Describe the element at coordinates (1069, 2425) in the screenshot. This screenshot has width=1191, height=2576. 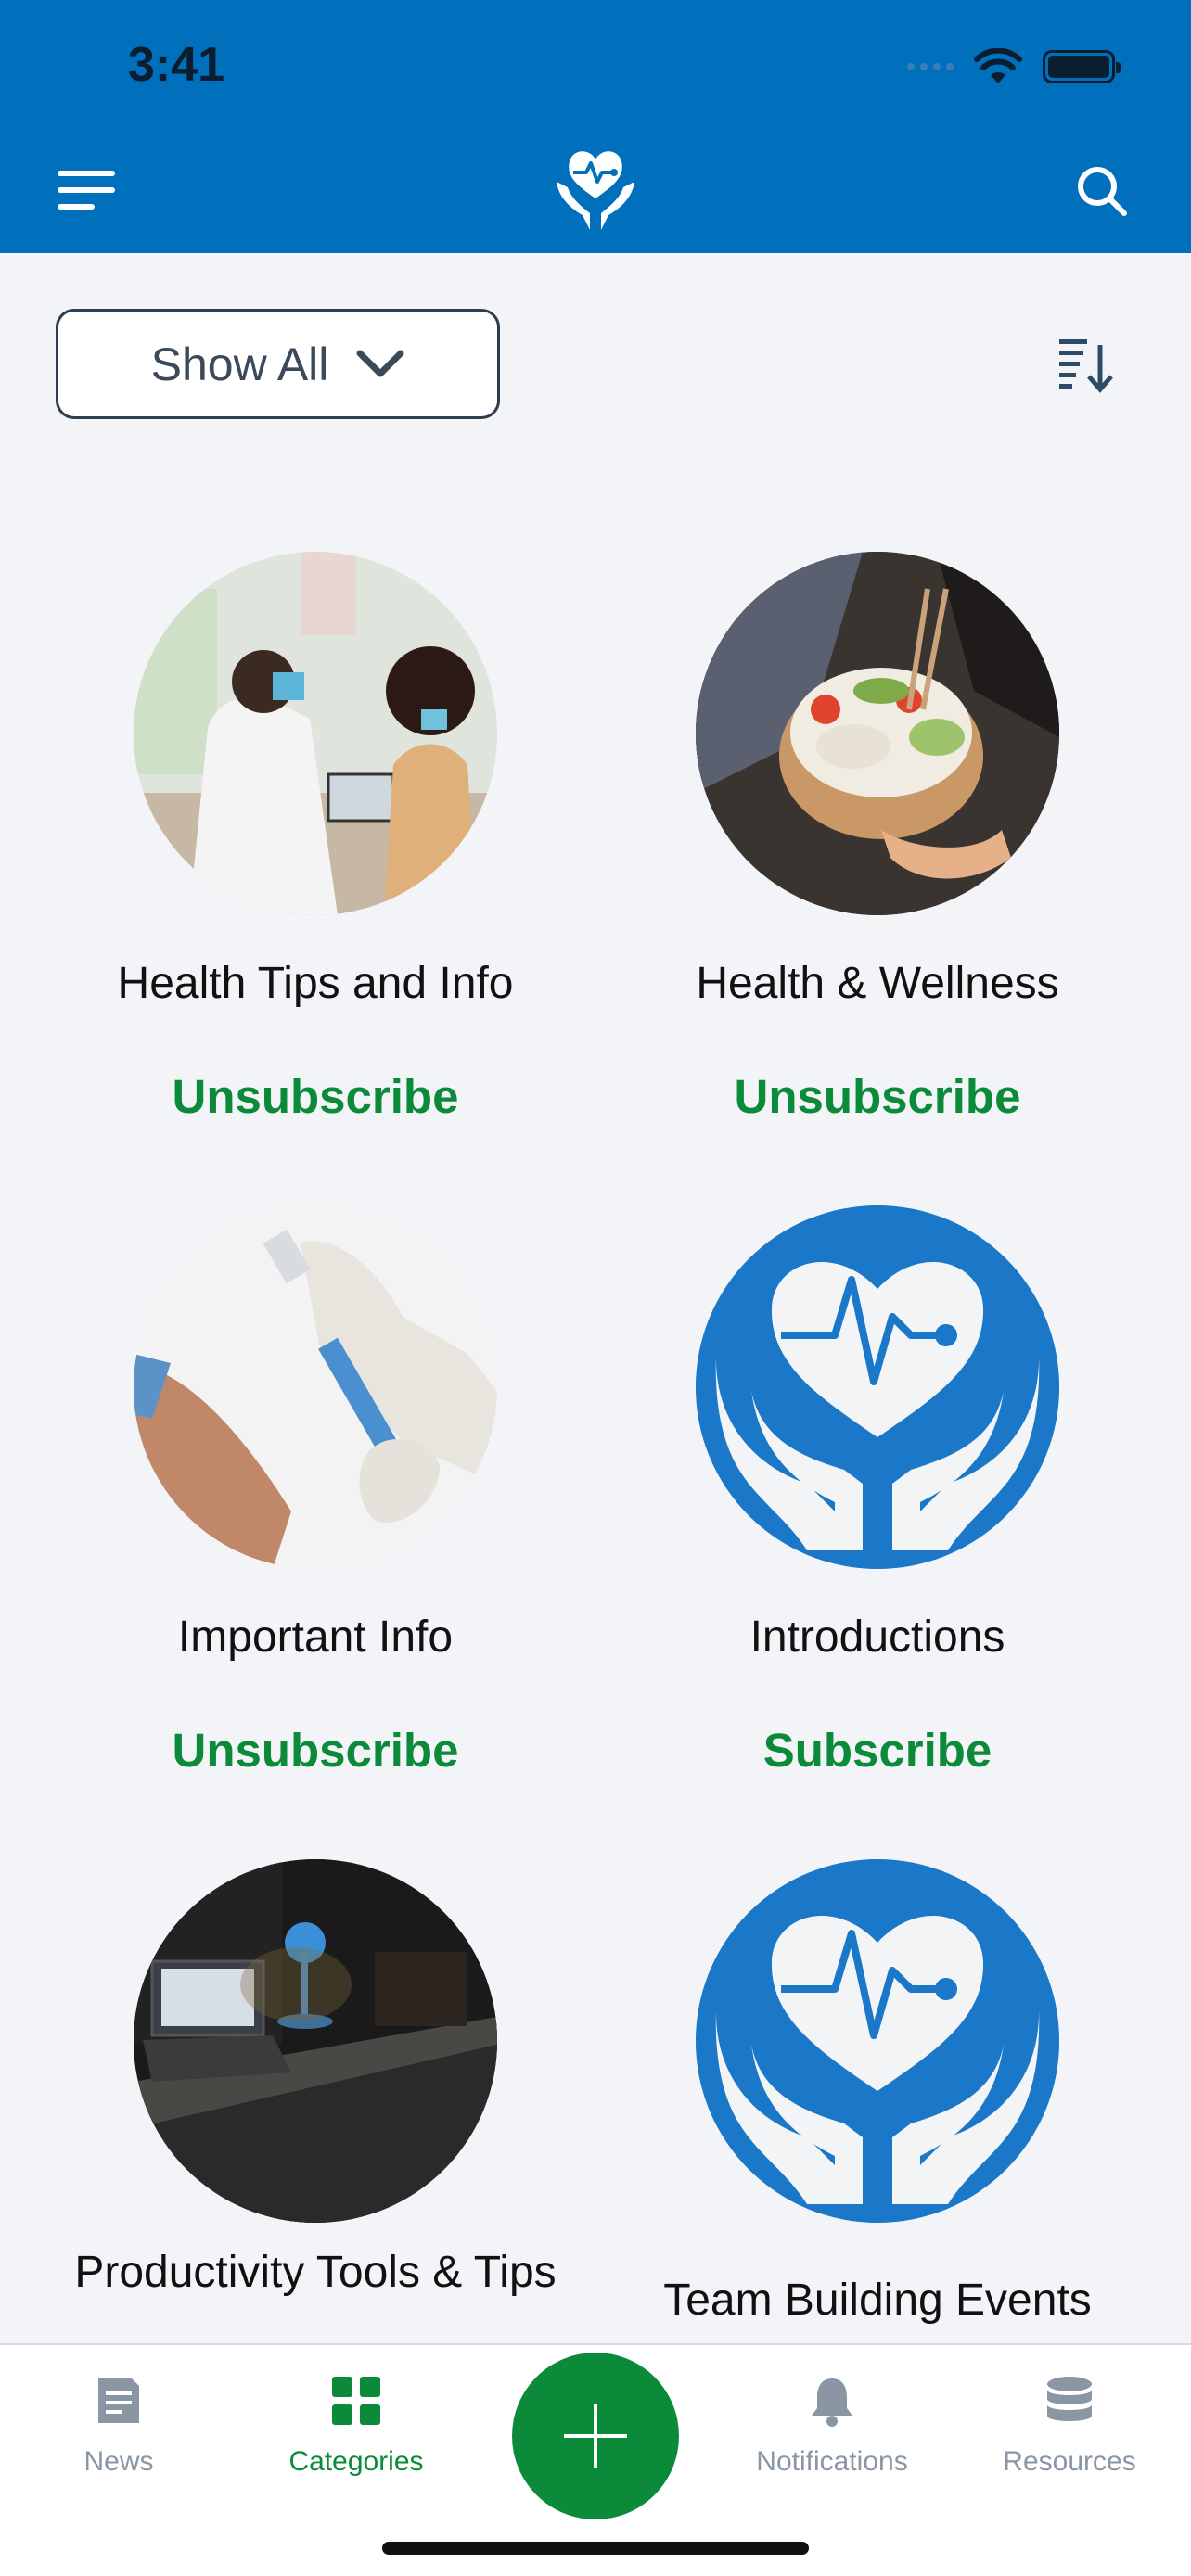
I see `tab-resources: Resources` at that location.